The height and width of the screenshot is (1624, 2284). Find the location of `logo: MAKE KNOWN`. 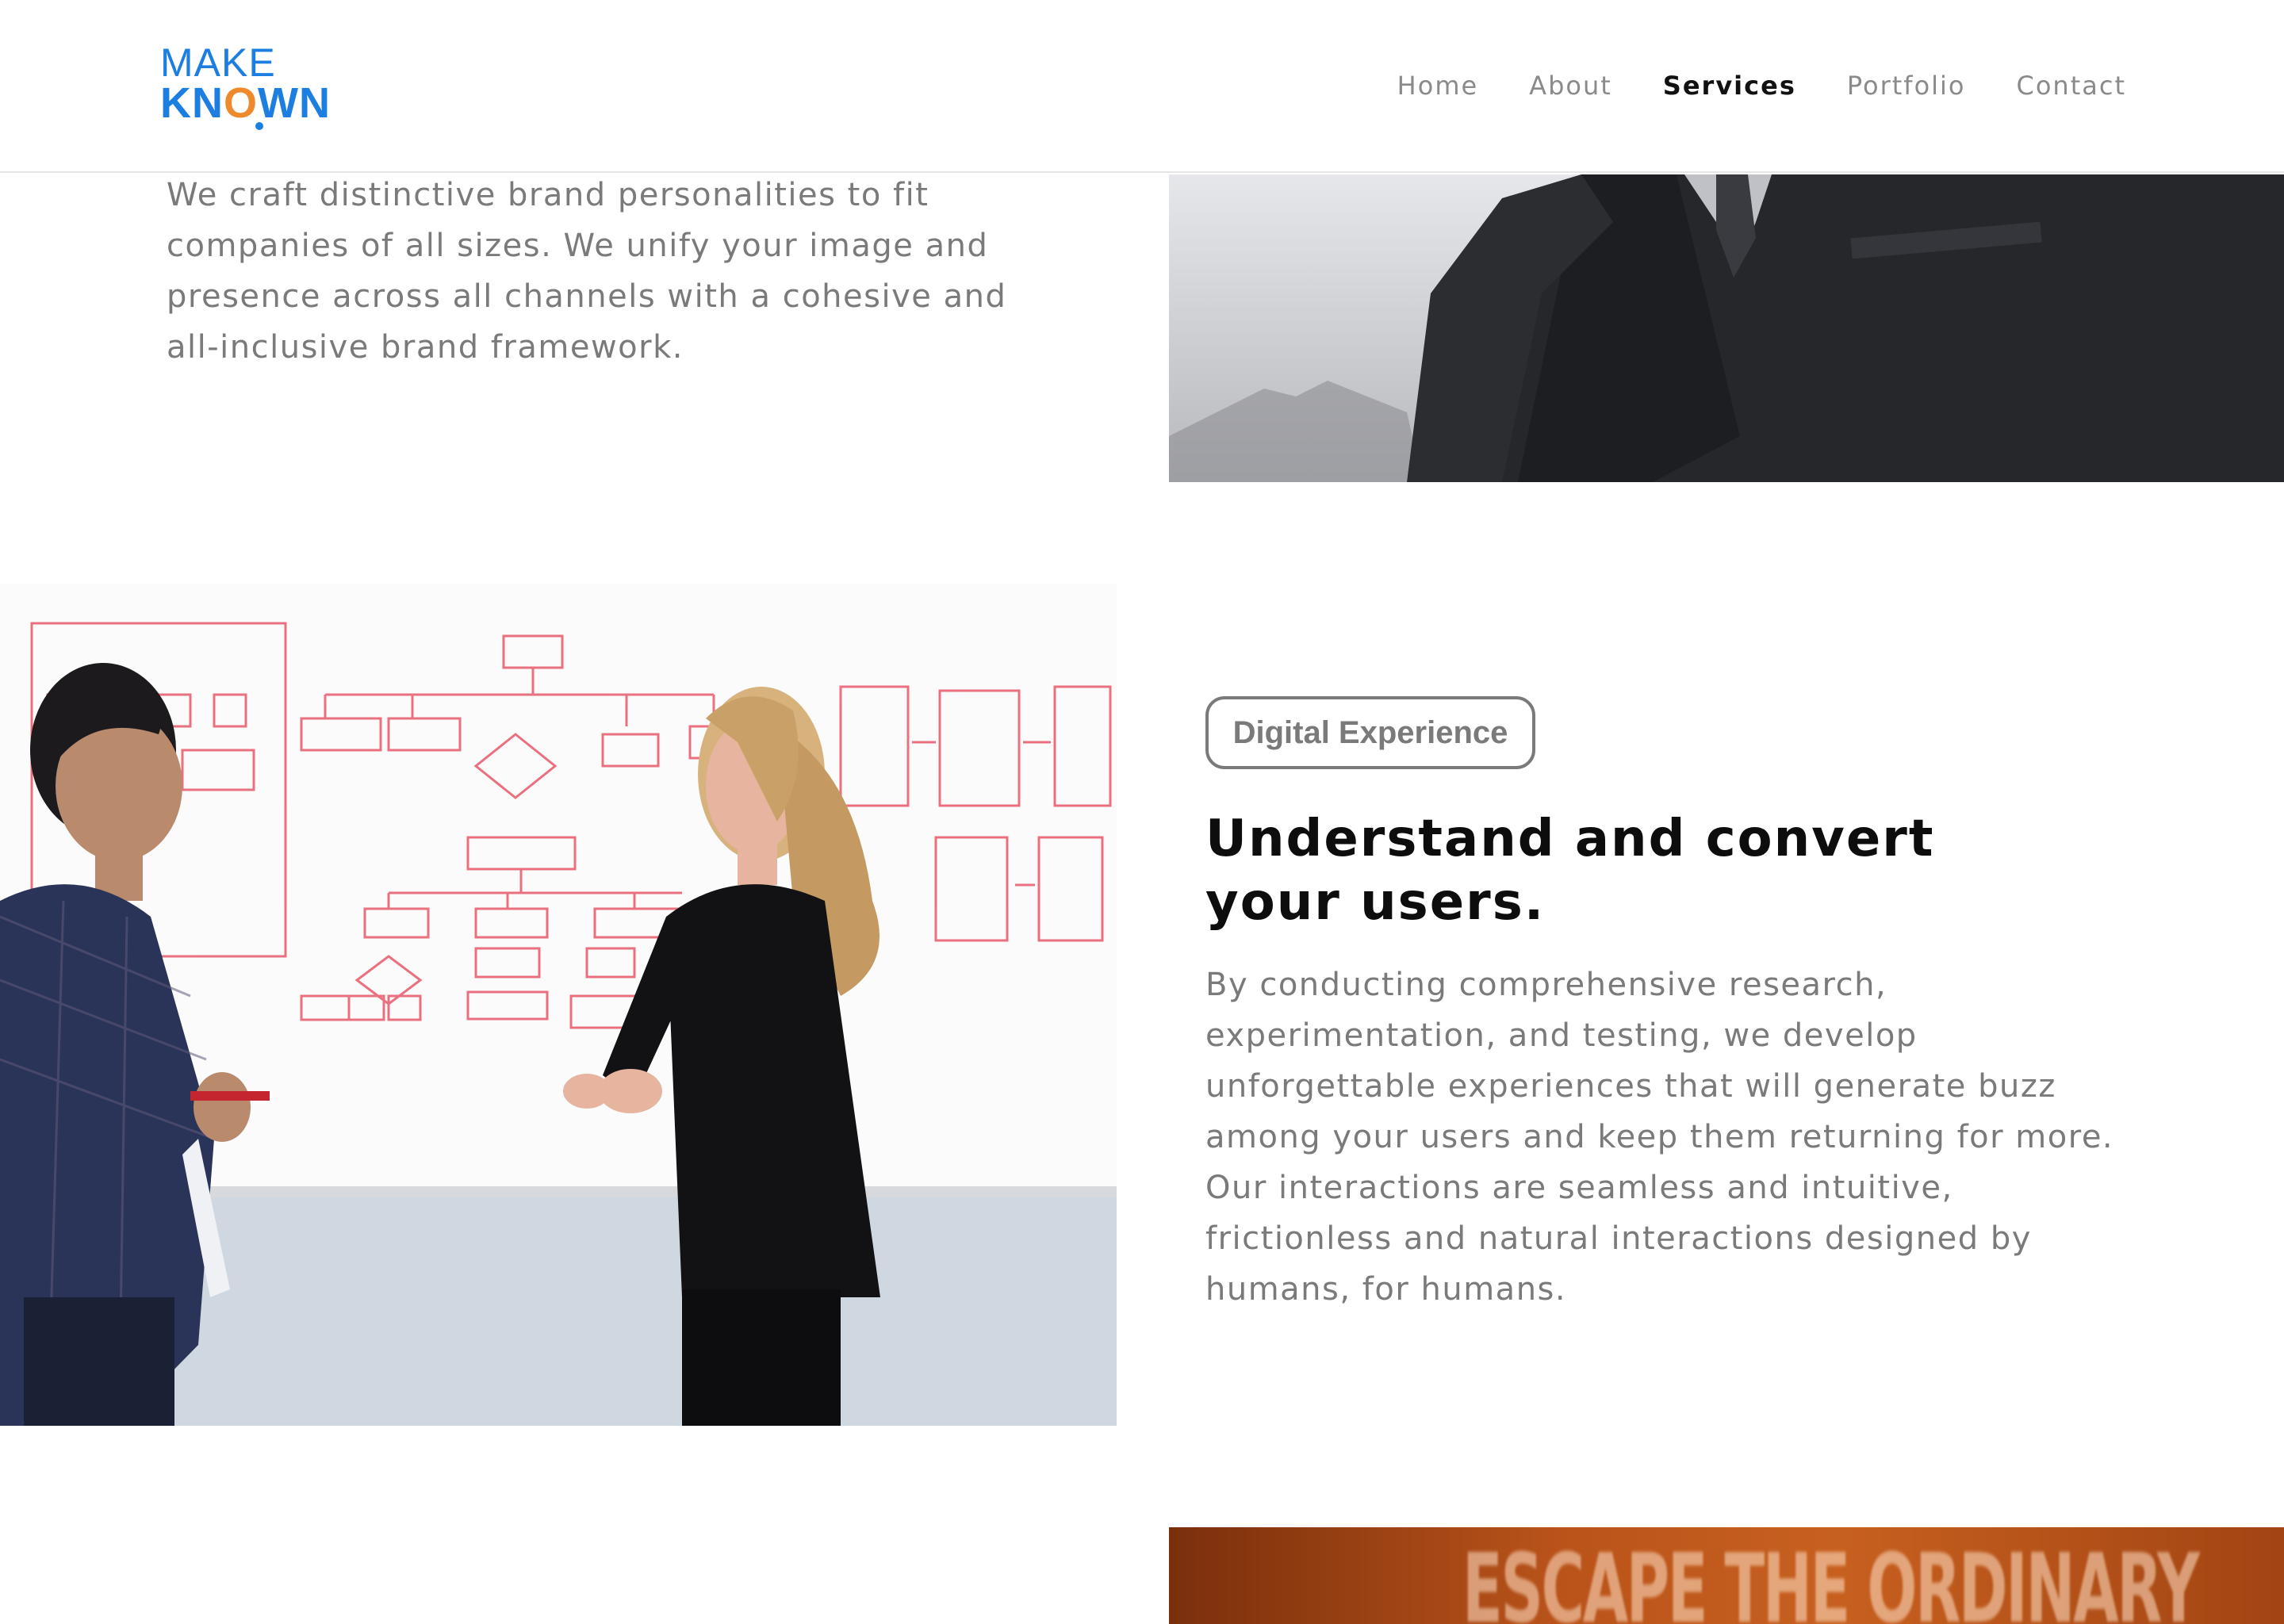

logo: MAKE KNOWN is located at coordinates (255, 86).